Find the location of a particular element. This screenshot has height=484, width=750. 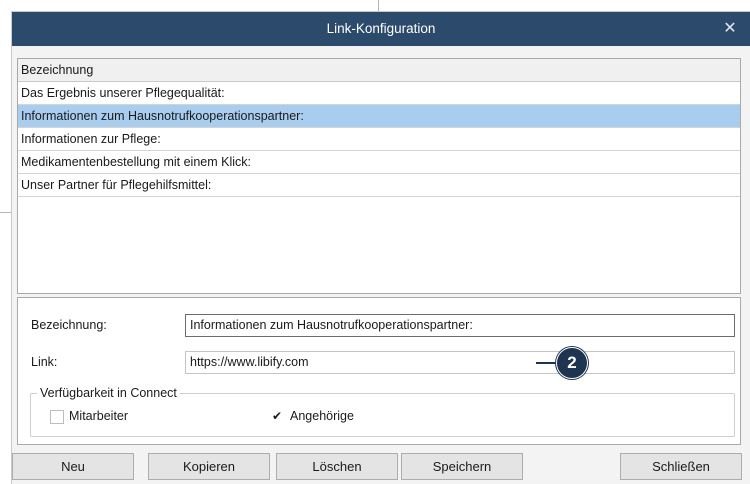

new-button: Neu is located at coordinates (73, 466).